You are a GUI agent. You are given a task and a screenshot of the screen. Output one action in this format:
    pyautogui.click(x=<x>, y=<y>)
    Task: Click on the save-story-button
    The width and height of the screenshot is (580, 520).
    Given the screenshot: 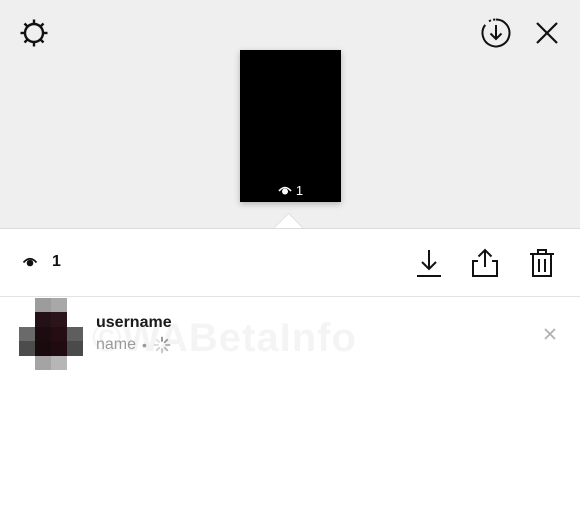 What is the action you would take?
    pyautogui.click(x=496, y=33)
    